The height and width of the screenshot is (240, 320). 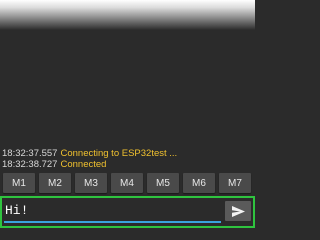 I want to click on macro-button-bar: M1 M2 M3 M4 M5 M6 M7, so click(x=127, y=184).